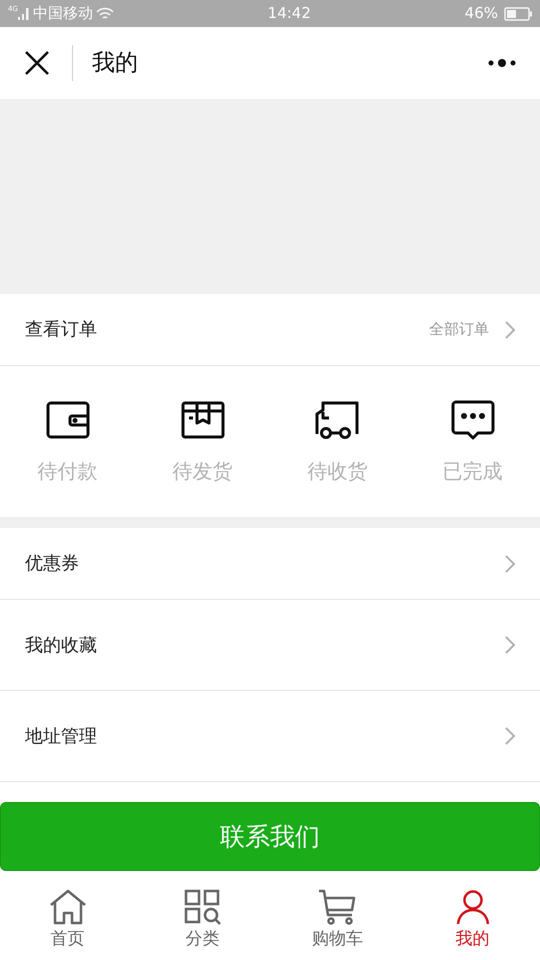 The image size is (540, 960). I want to click on page-title: 我的, so click(115, 63).